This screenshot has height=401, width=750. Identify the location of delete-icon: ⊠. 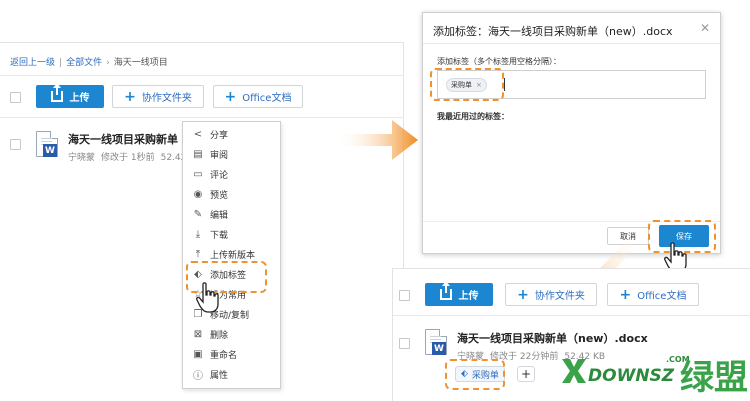
(198, 334).